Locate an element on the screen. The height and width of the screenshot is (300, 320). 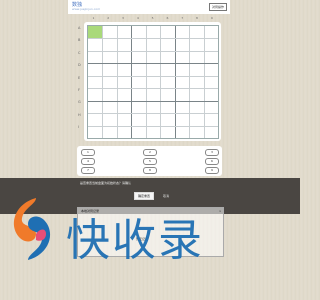
row-label: C is located at coordinates (79, 52).